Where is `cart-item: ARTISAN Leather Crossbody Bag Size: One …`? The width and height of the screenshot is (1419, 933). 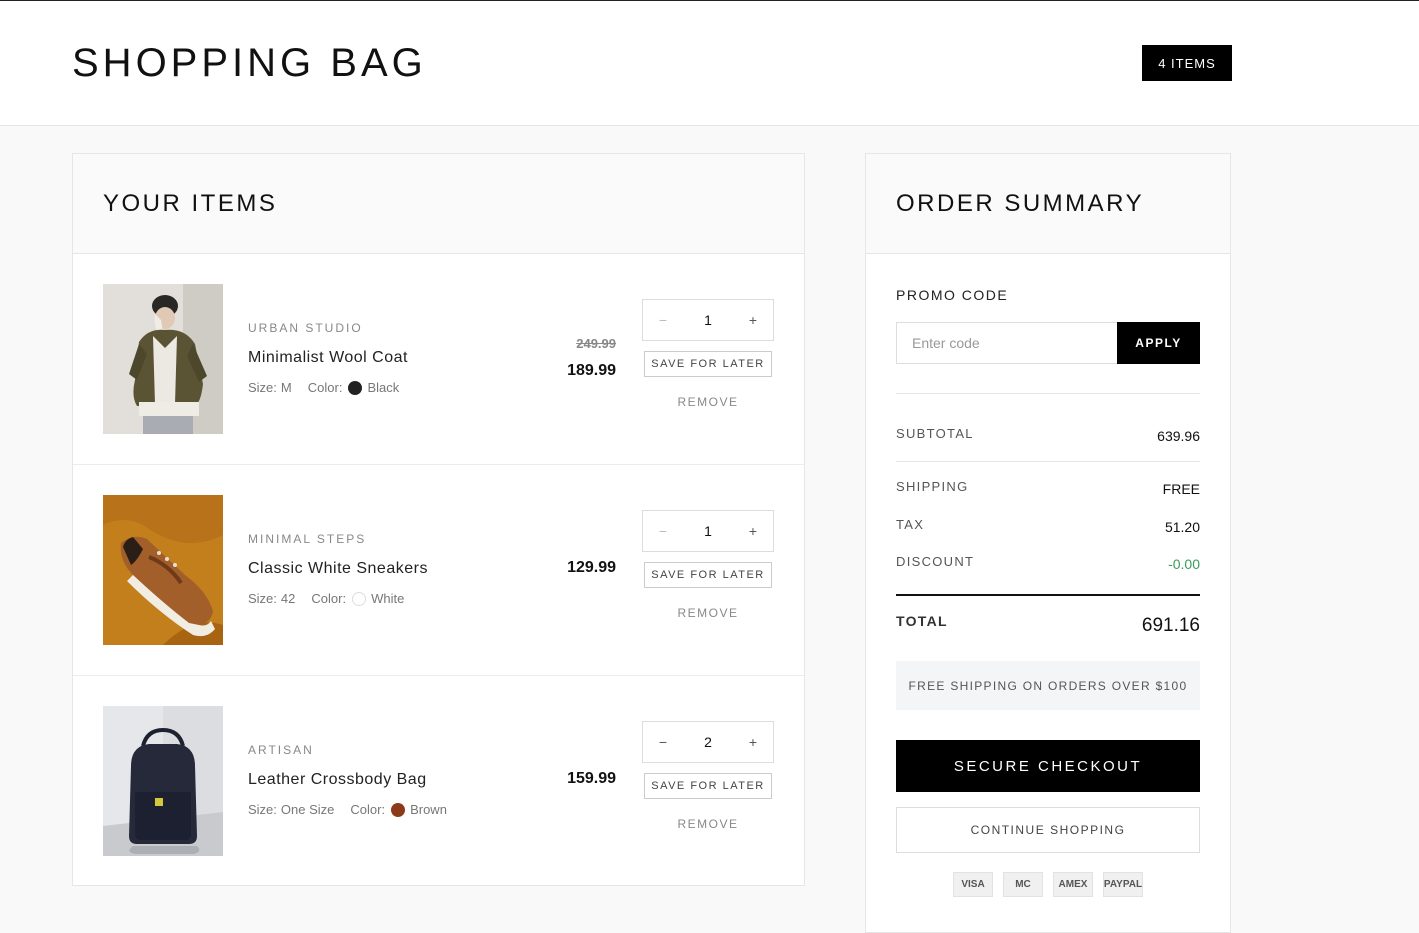 cart-item: ARTISAN Leather Crossbody Bag Size: One … is located at coordinates (438, 781).